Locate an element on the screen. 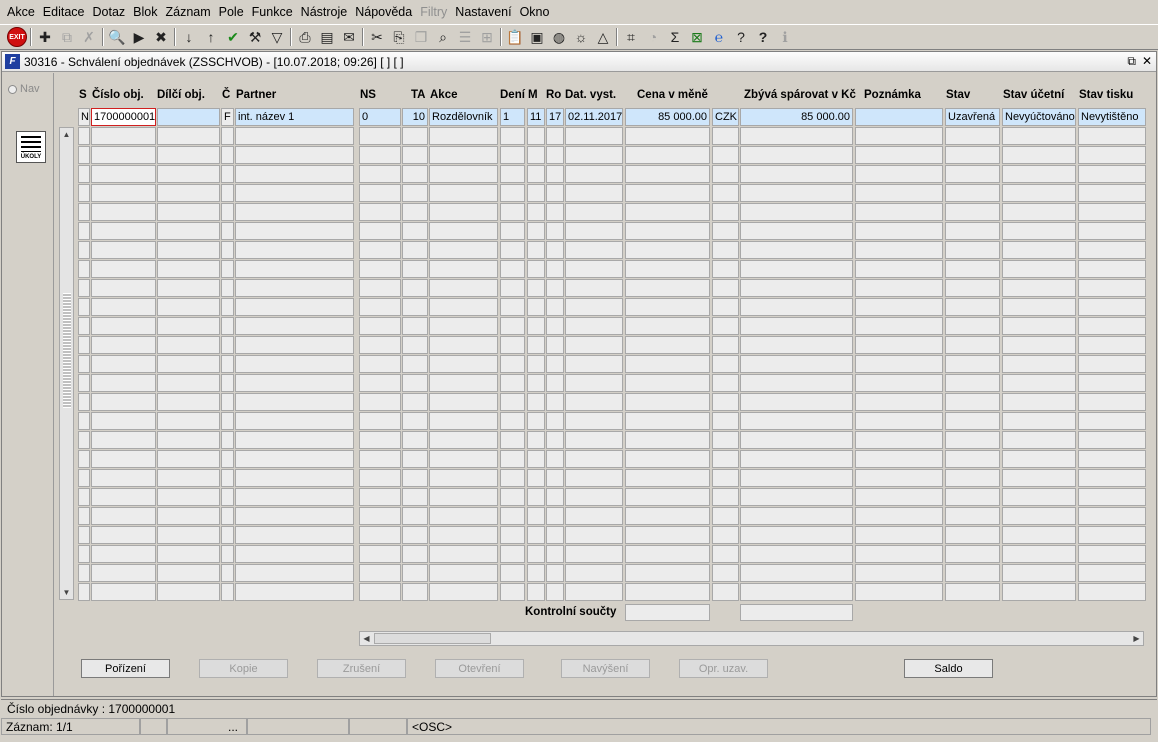 The height and width of the screenshot is (742, 1158). delete-record-icon: ✗ is located at coordinates (89, 37).